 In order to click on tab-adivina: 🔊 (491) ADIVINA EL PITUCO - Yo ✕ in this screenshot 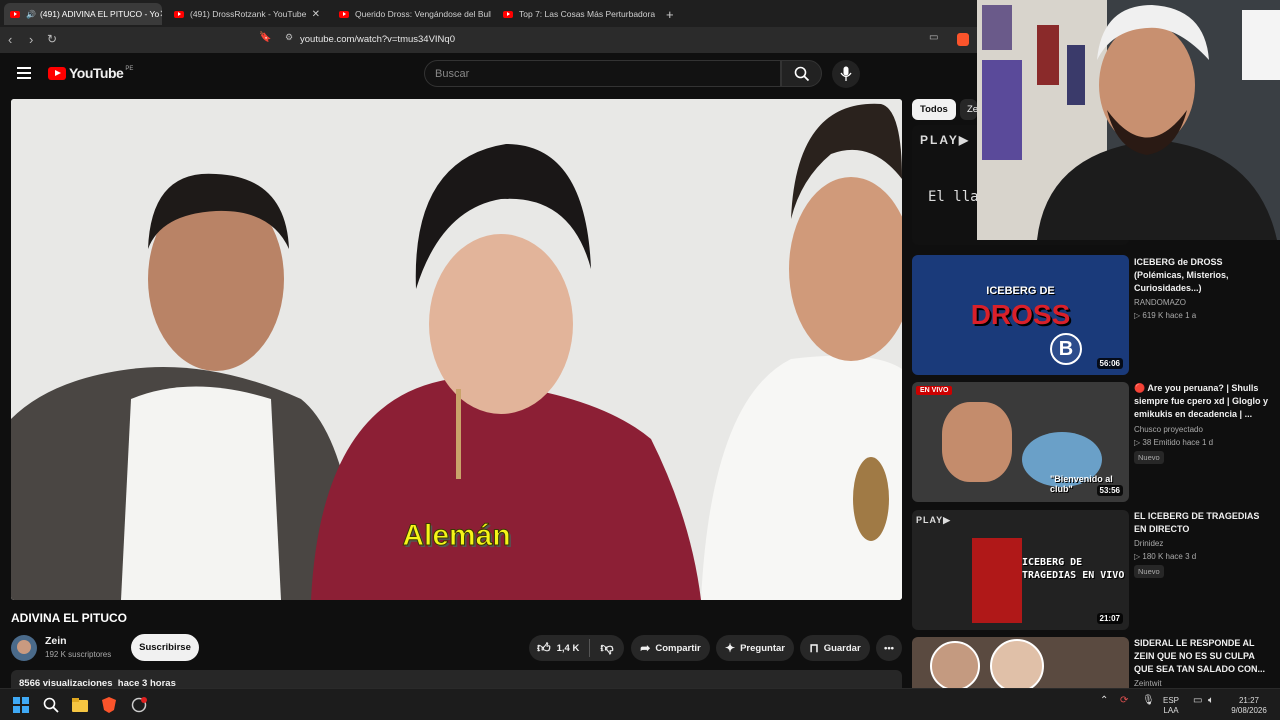, I will do `click(83, 14)`.